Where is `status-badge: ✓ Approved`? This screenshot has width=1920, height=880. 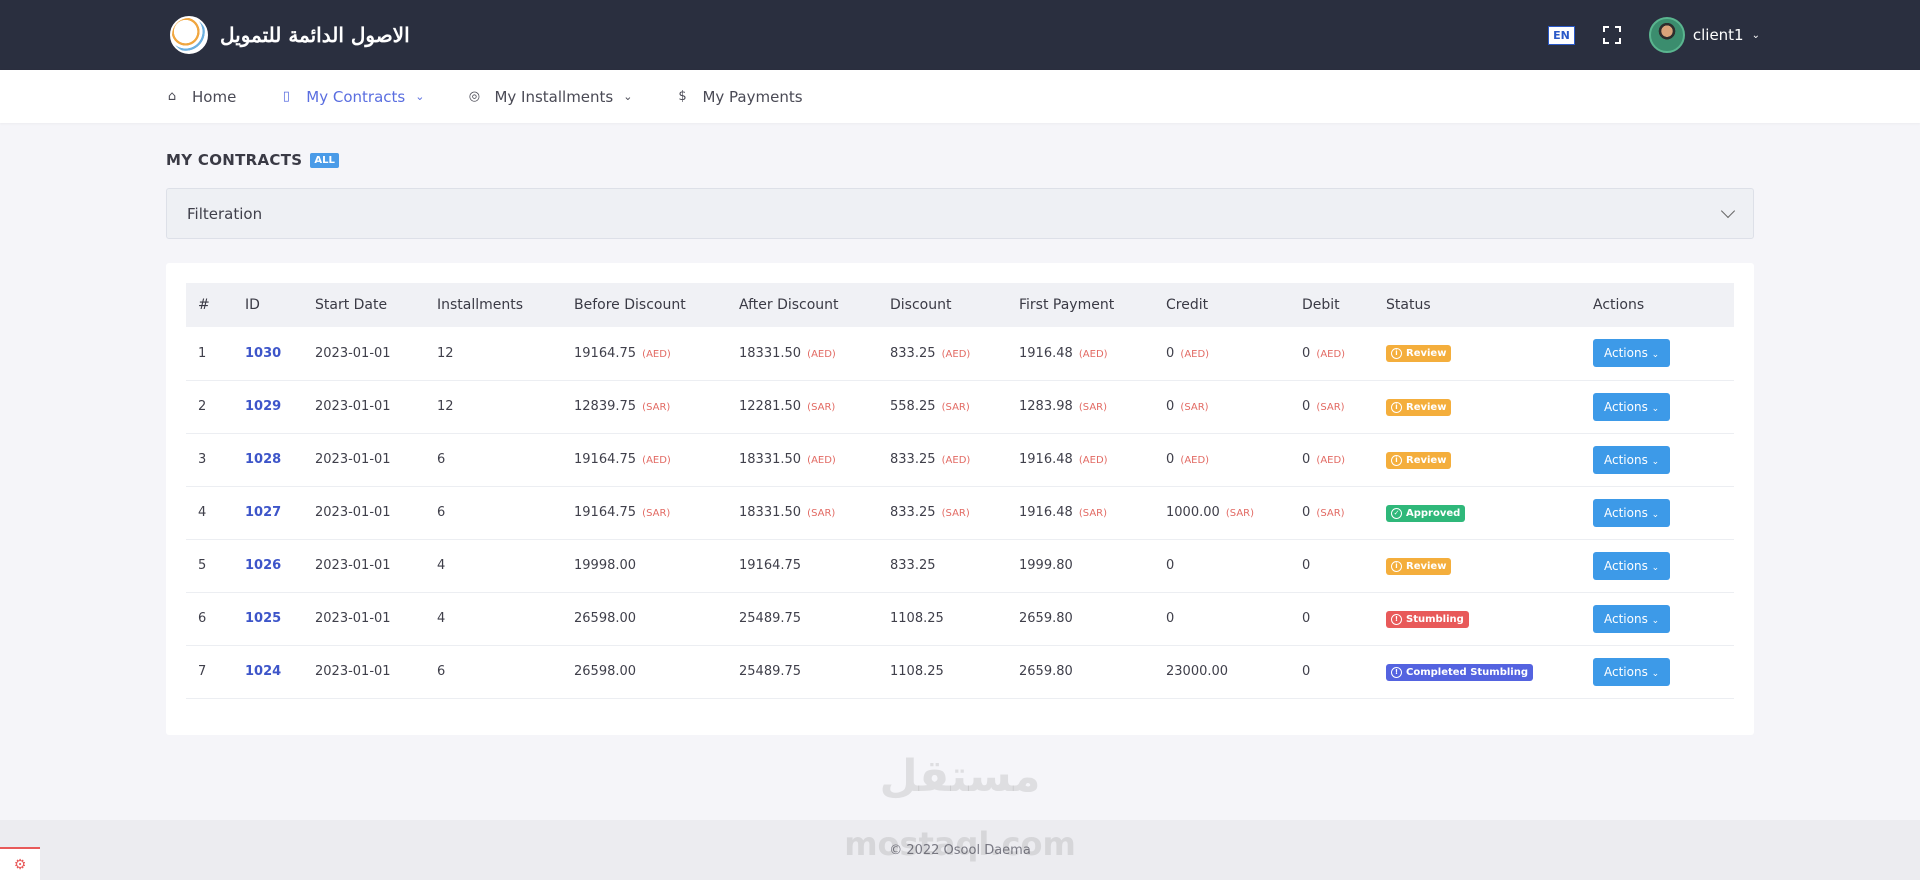
status-badge: ✓ Approved is located at coordinates (1426, 513).